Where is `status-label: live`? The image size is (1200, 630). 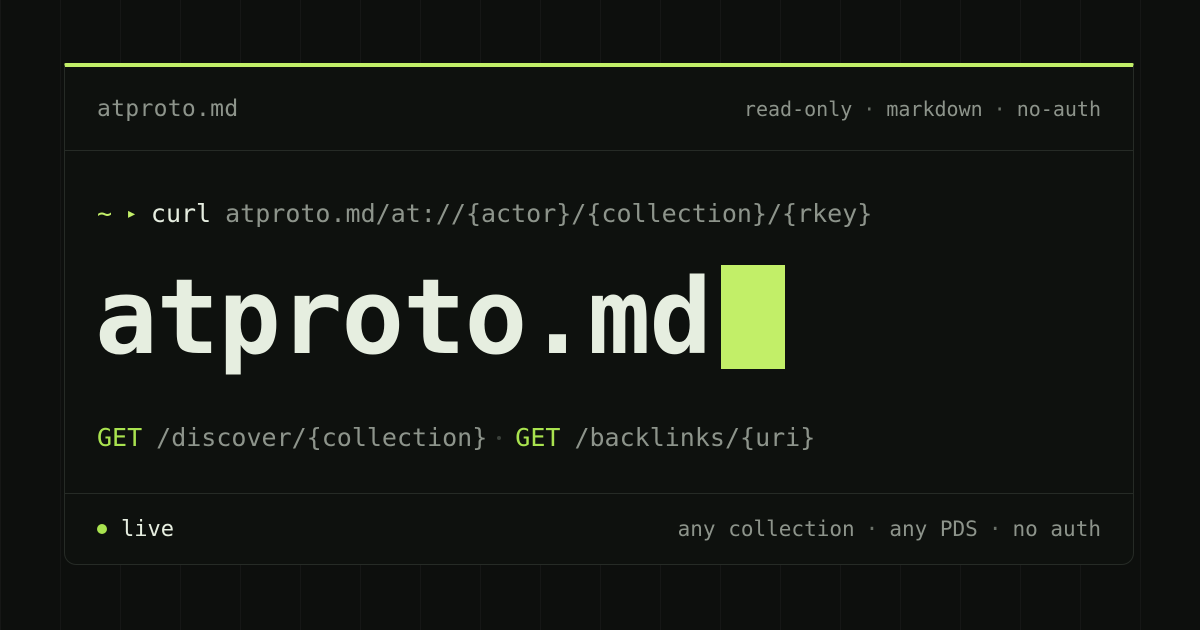 status-label: live is located at coordinates (147, 529).